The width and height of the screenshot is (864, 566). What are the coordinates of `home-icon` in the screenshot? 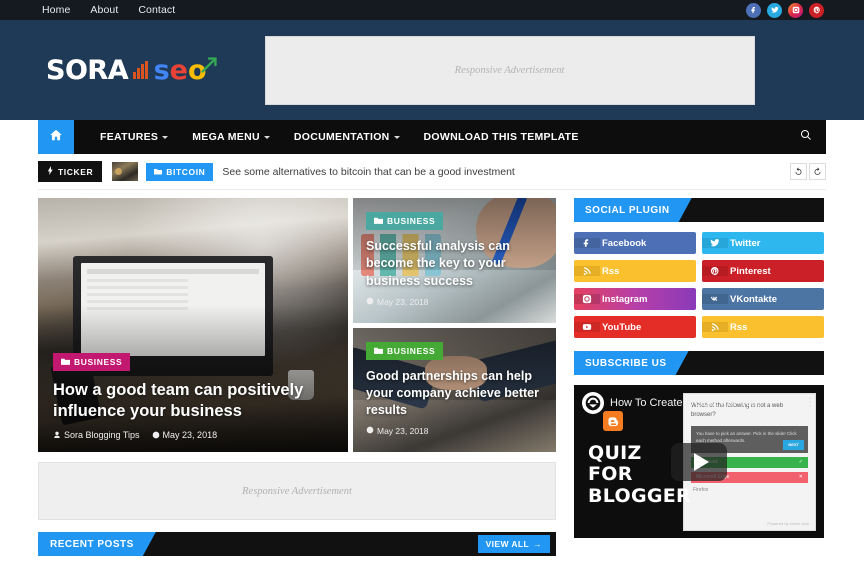 It's located at (56, 137).